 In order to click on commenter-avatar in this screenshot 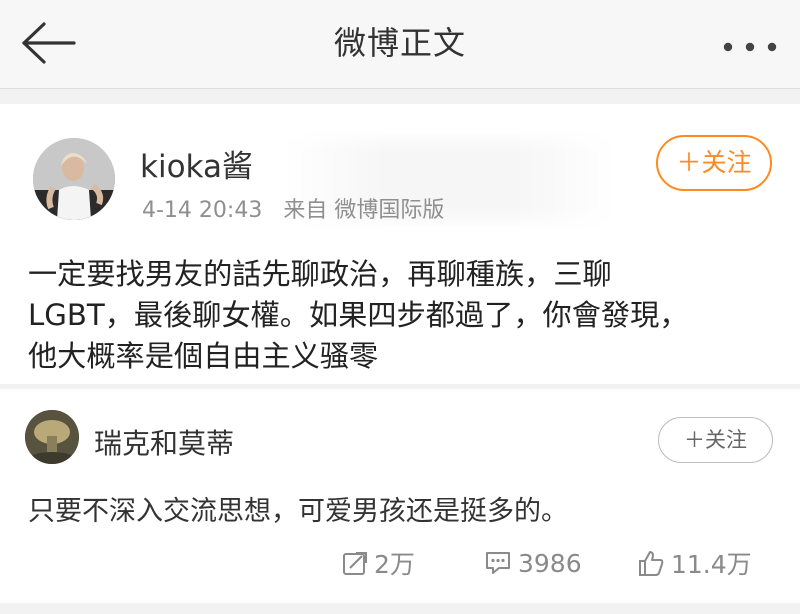, I will do `click(52, 437)`.